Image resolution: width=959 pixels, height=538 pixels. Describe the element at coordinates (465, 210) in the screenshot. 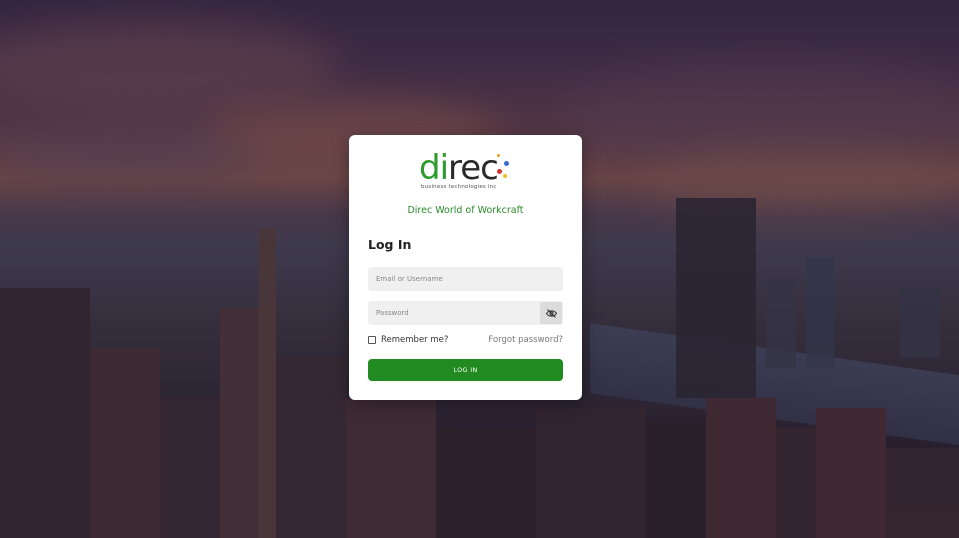

I see `tagline: Direc World of Workcraft` at that location.